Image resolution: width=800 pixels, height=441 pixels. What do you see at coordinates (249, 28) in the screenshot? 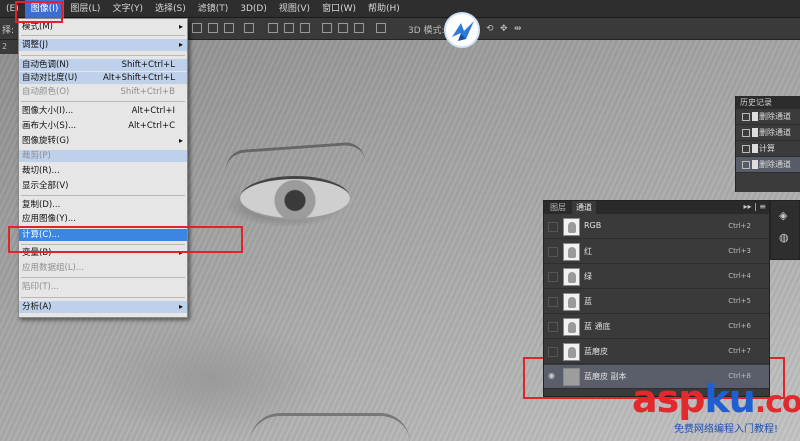
I see `align-left-icon` at bounding box center [249, 28].